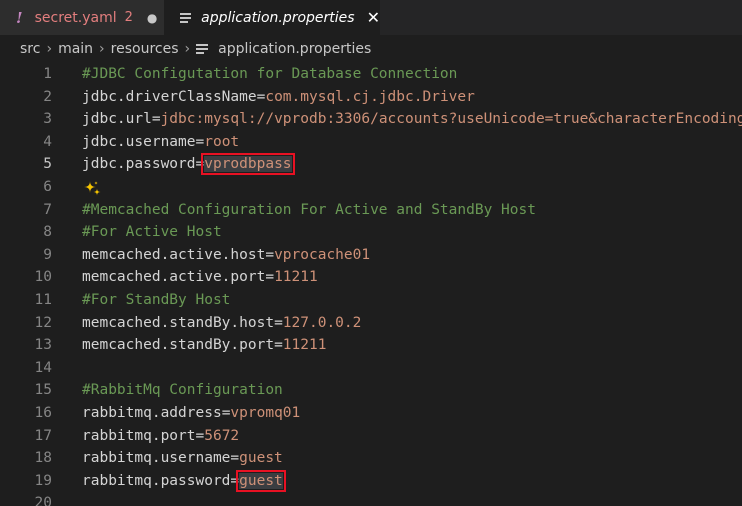 This screenshot has width=742, height=506. I want to click on problems-count-badge: 2, so click(128, 17).